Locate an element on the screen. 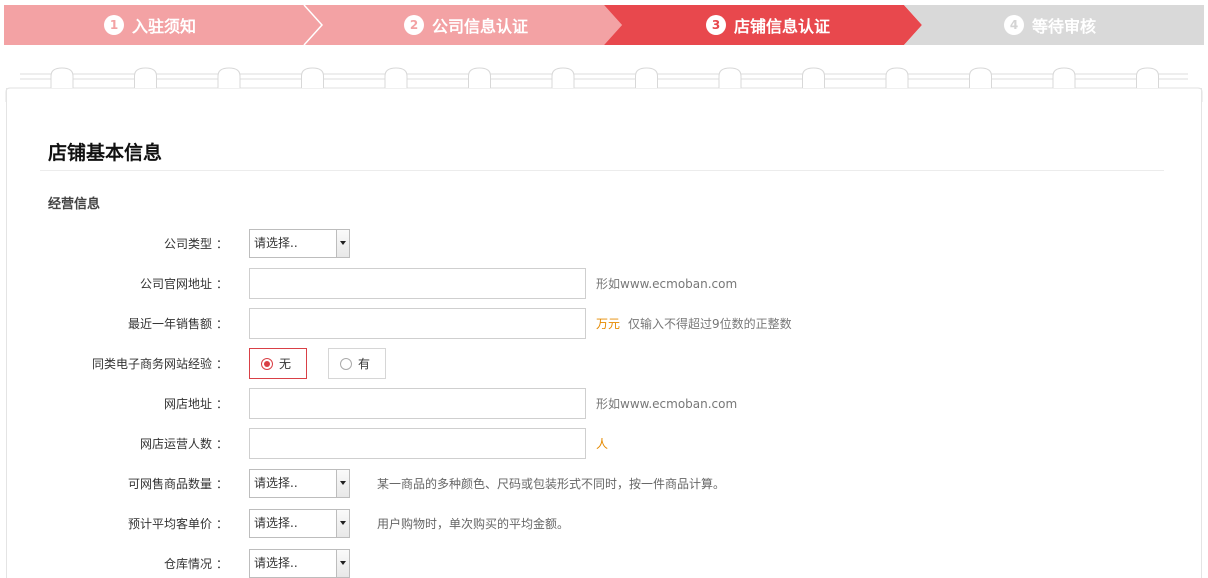 This screenshot has height=578, width=1208. shop-staff-label: 网店运营人数 is located at coordinates (175, 444).